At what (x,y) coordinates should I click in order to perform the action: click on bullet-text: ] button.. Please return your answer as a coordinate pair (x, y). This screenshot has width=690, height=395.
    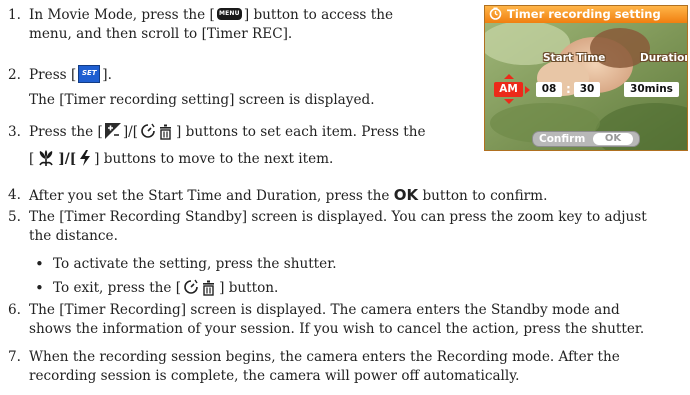
    Looking at the image, I should click on (249, 288).